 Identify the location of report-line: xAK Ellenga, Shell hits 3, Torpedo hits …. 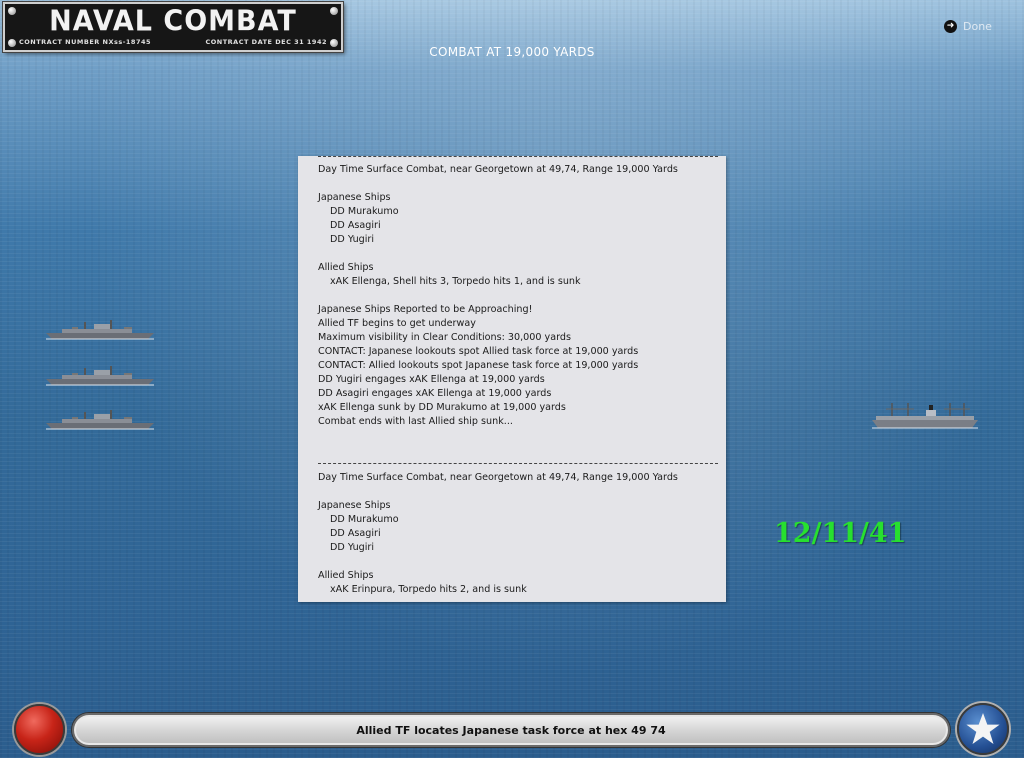
(455, 281).